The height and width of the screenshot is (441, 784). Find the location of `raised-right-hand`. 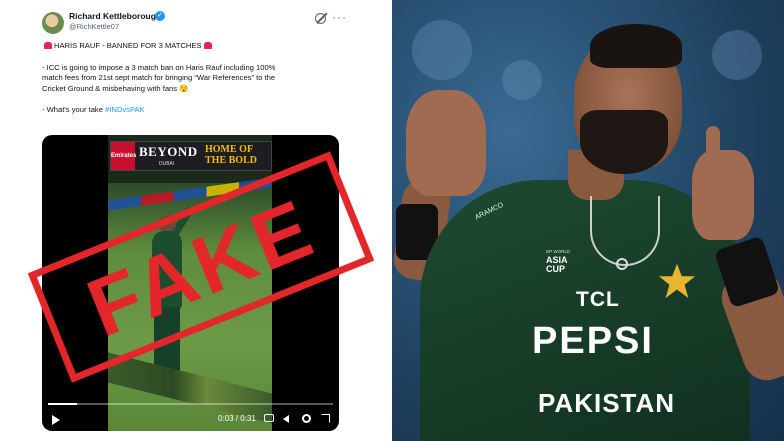

raised-right-hand is located at coordinates (723, 195).